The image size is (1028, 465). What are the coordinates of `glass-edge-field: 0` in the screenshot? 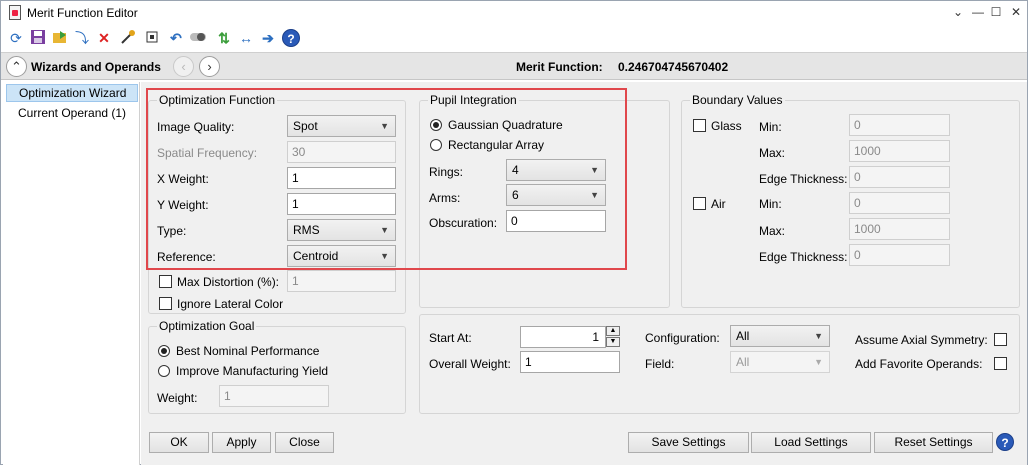 It's located at (899, 177).